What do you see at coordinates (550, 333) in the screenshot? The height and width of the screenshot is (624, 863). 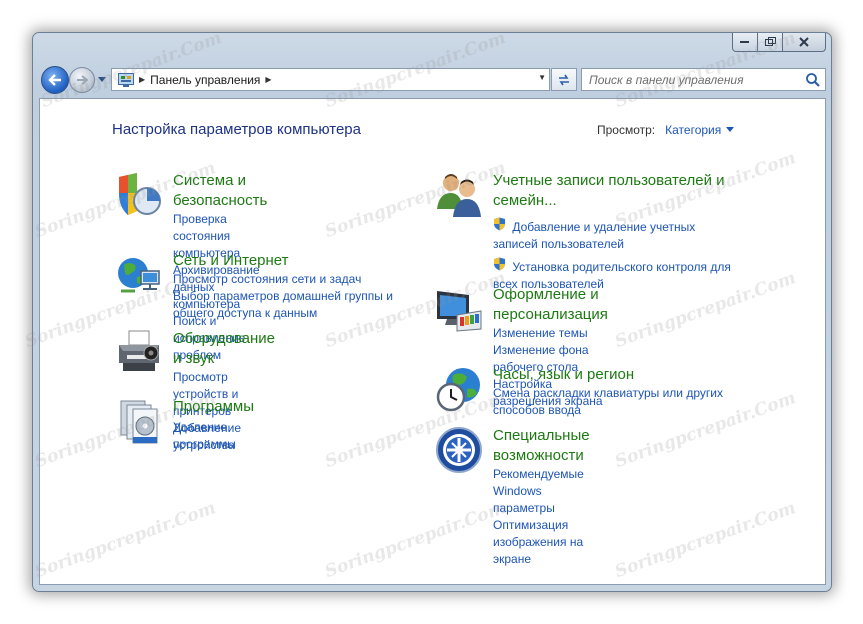 I see `category-link: Изменение темы` at bounding box center [550, 333].